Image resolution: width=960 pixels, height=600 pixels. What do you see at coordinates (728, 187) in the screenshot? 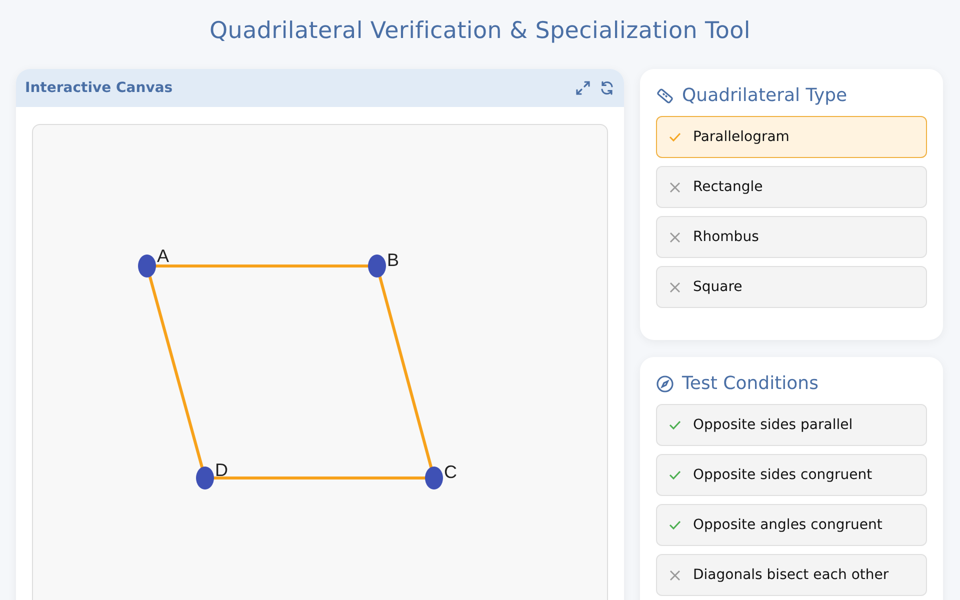
I see `row-label: Rectangle` at bounding box center [728, 187].